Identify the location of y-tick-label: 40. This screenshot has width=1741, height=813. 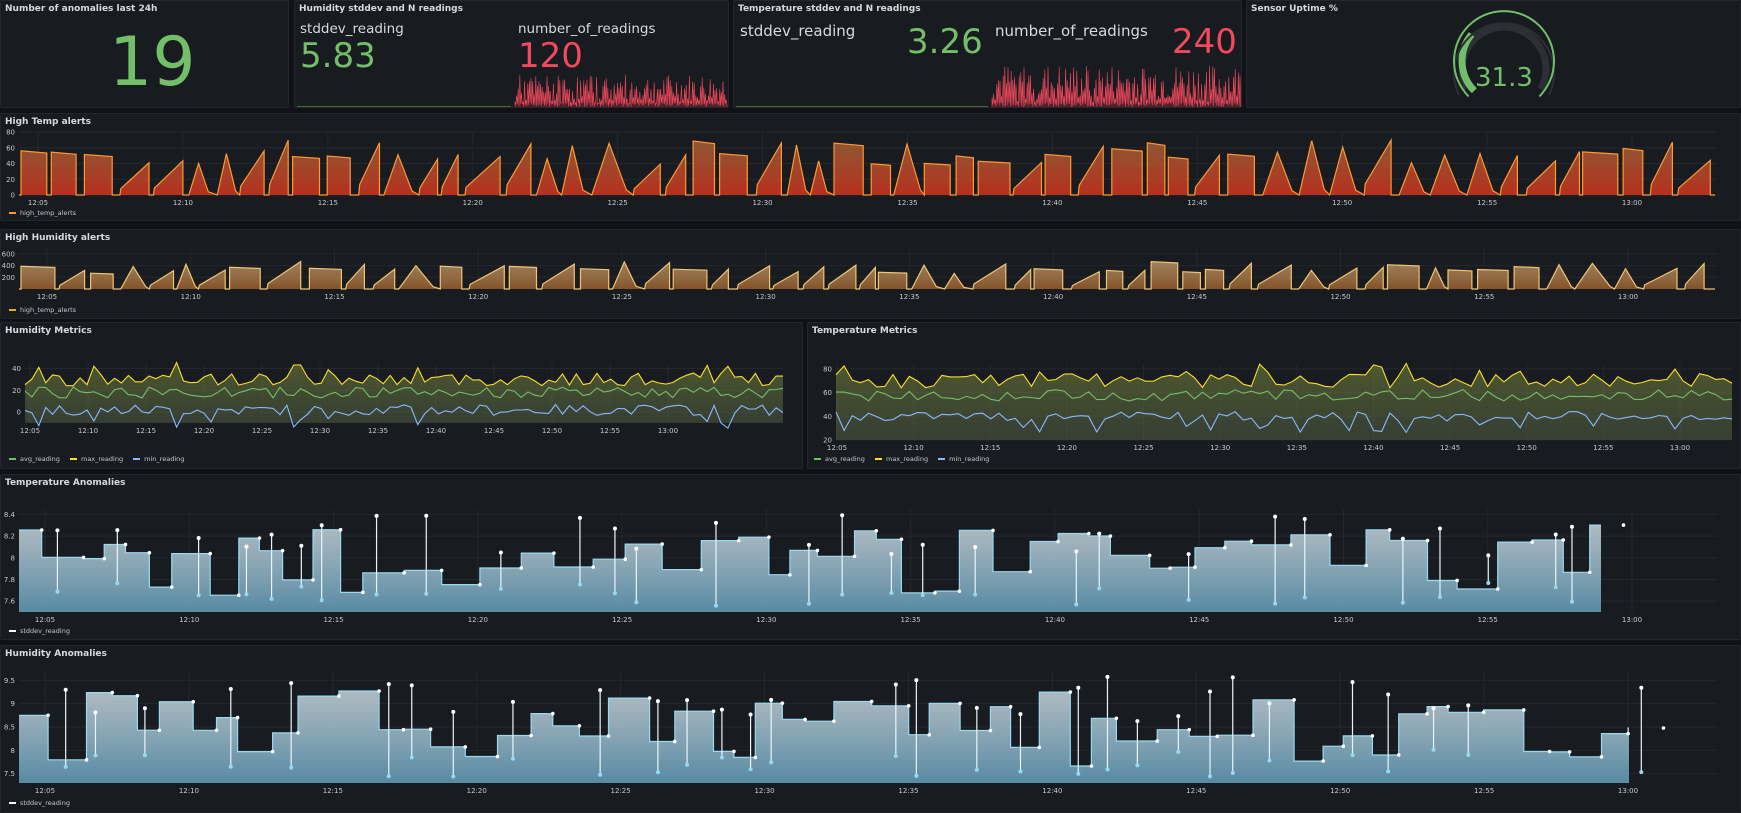
(10, 164).